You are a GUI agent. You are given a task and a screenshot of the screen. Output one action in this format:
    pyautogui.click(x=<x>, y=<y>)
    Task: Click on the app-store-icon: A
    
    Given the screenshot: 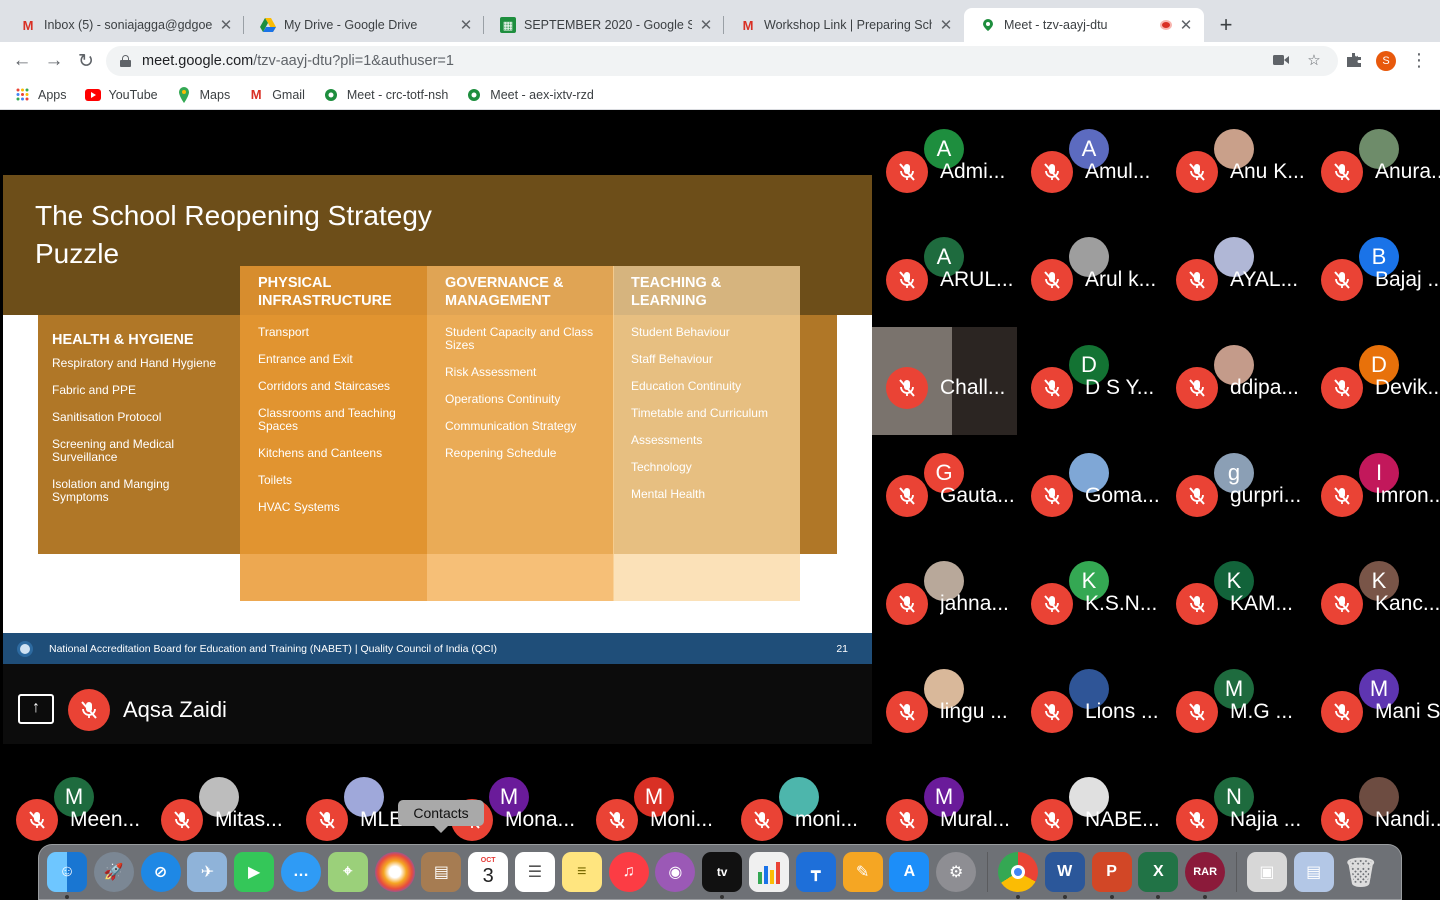 What is the action you would take?
    pyautogui.click(x=909, y=872)
    